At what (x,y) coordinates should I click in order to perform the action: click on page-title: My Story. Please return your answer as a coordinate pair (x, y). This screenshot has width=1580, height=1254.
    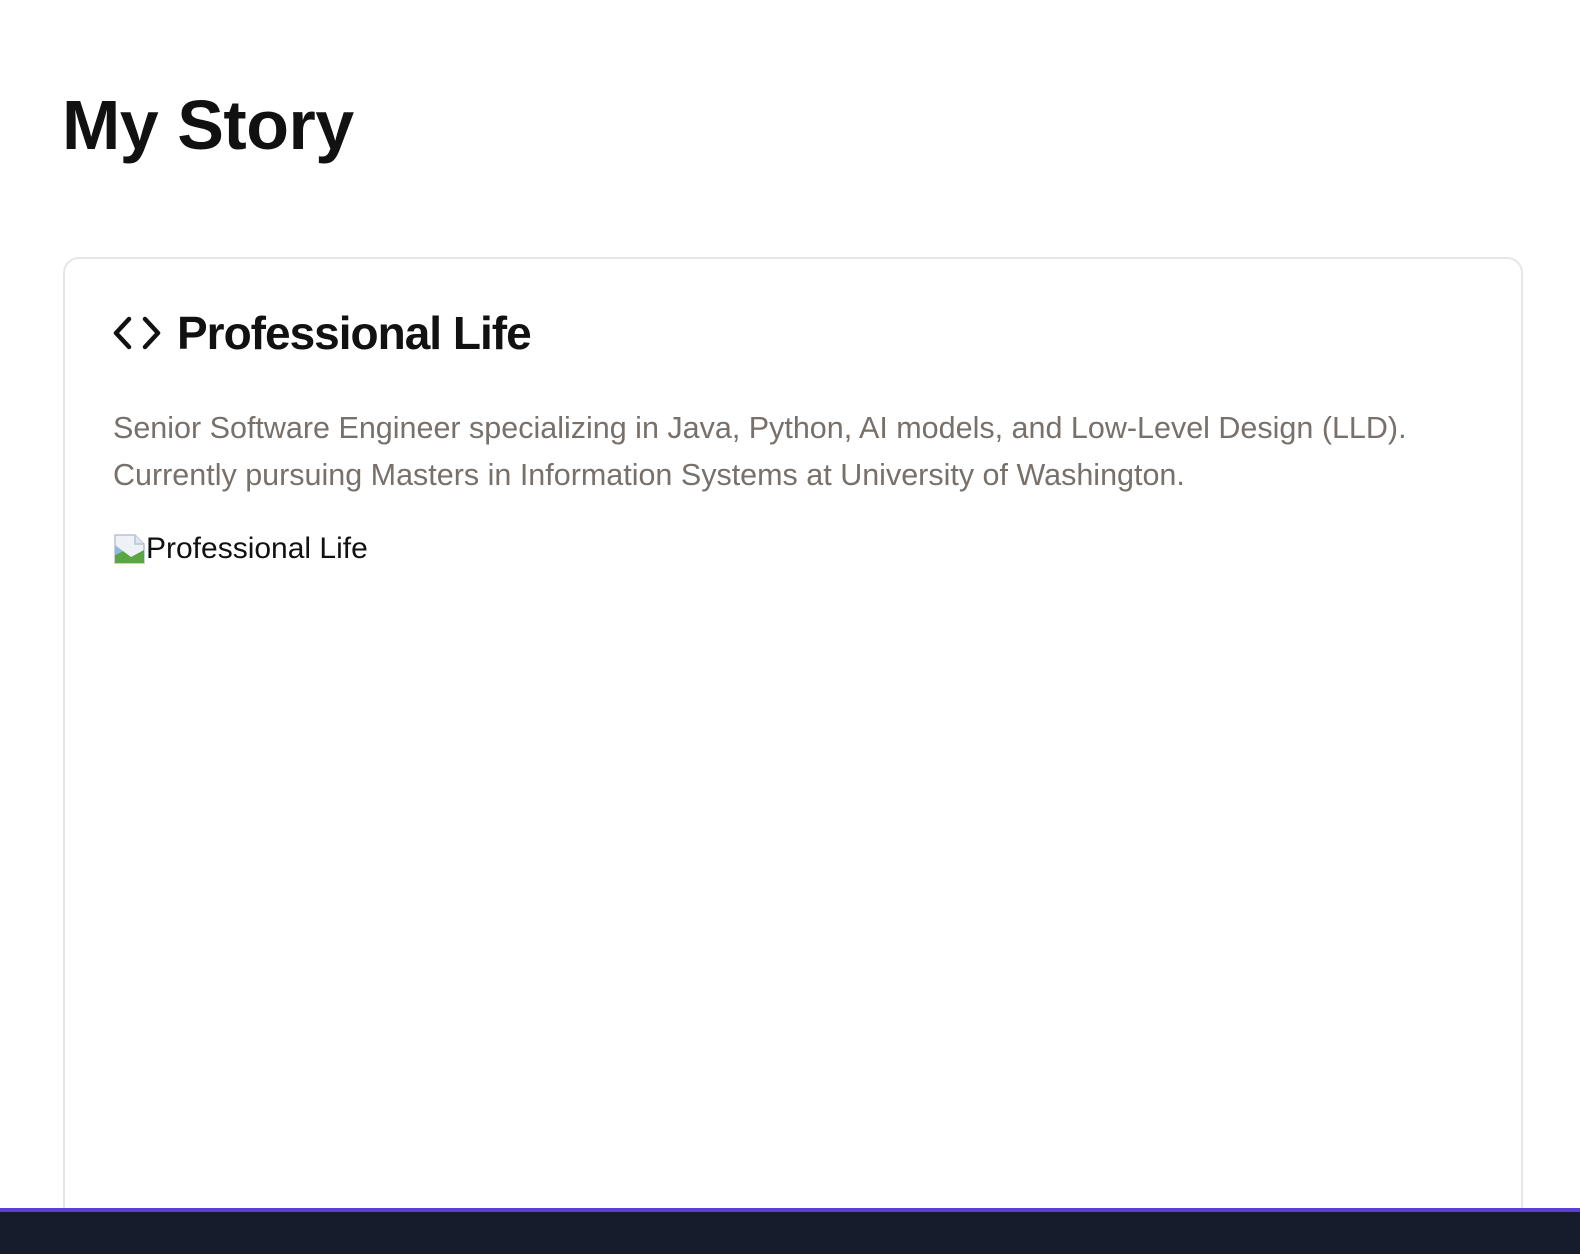
    Looking at the image, I should click on (208, 125).